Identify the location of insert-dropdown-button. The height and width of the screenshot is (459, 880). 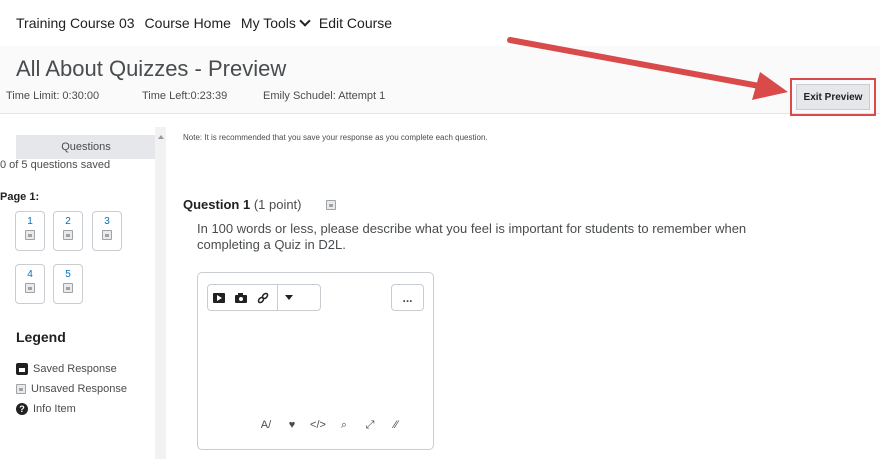
(289, 297).